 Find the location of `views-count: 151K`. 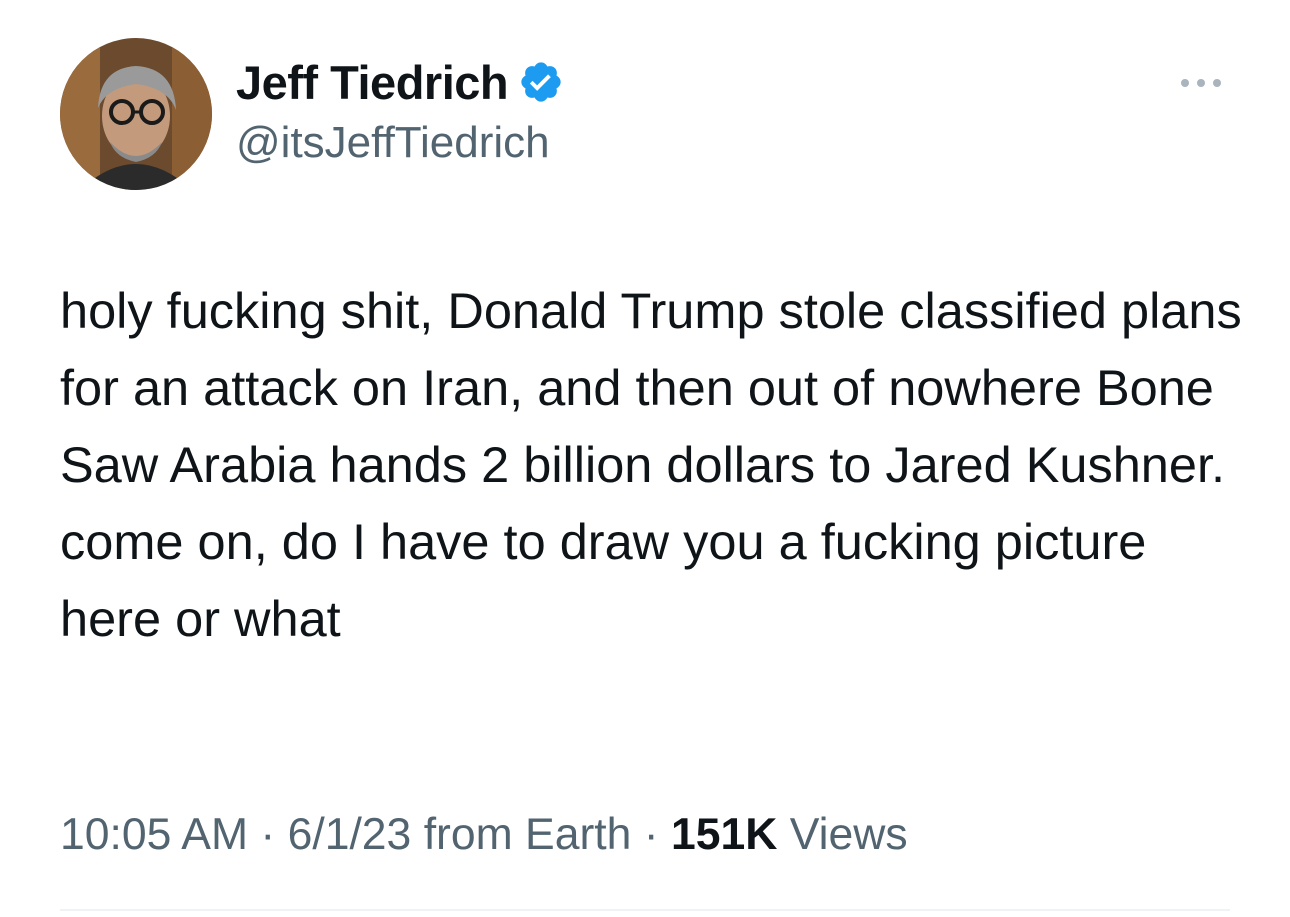

views-count: 151K is located at coordinates (724, 834).